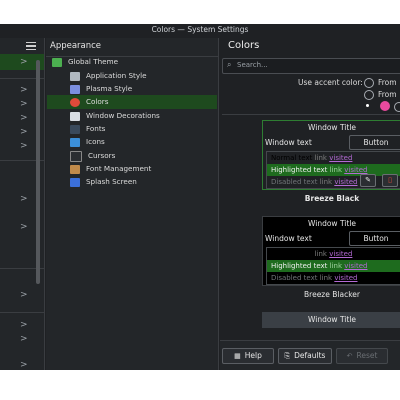  Describe the element at coordinates (305, 356) in the screenshot. I see `defaults-button: ⎘ Defaults` at that location.